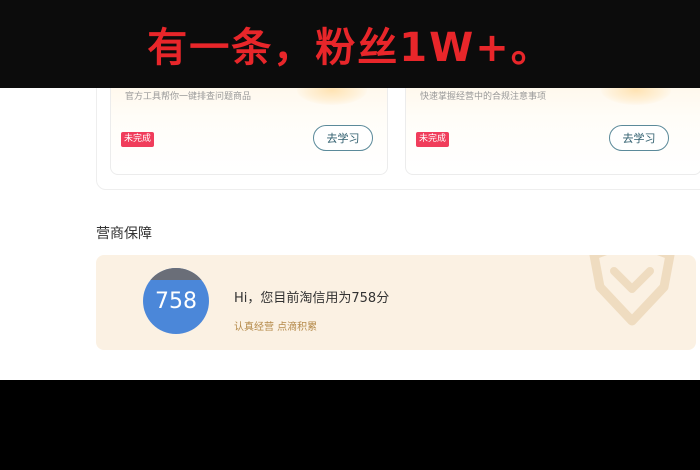  I want to click on credit-score: 758, so click(176, 301).